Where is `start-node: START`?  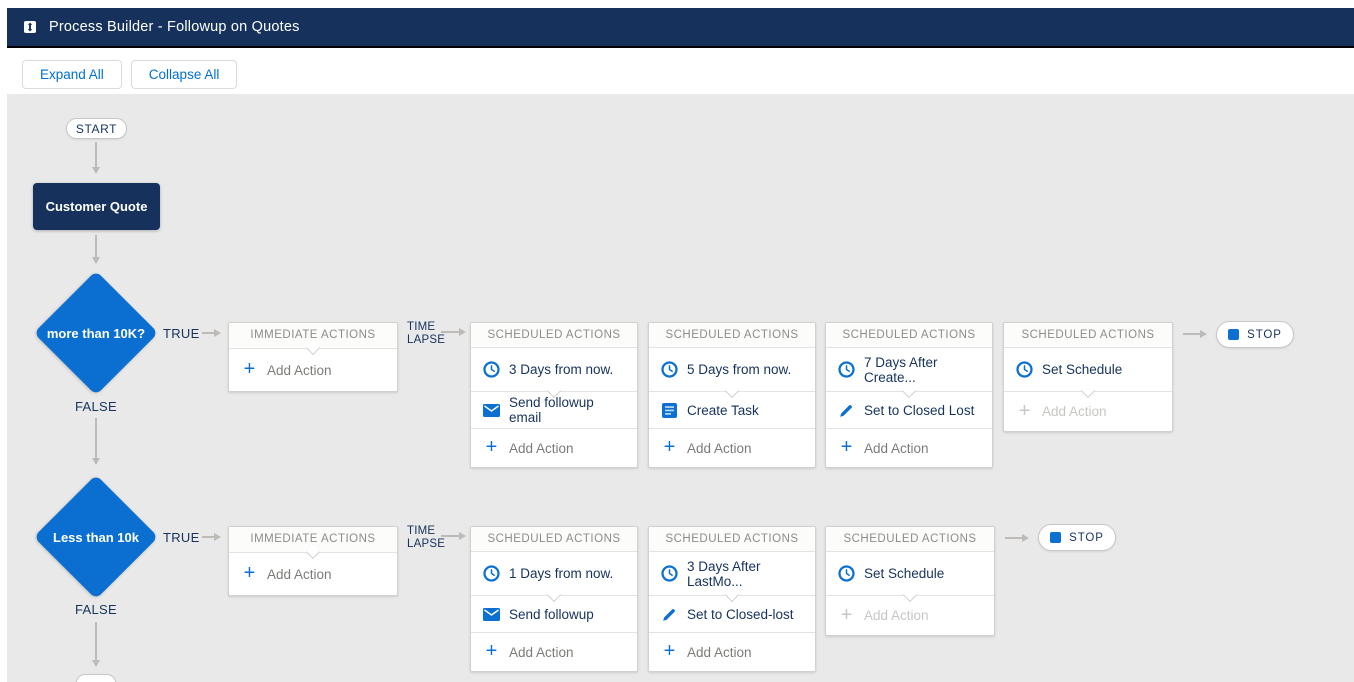 start-node: START is located at coordinates (96, 128).